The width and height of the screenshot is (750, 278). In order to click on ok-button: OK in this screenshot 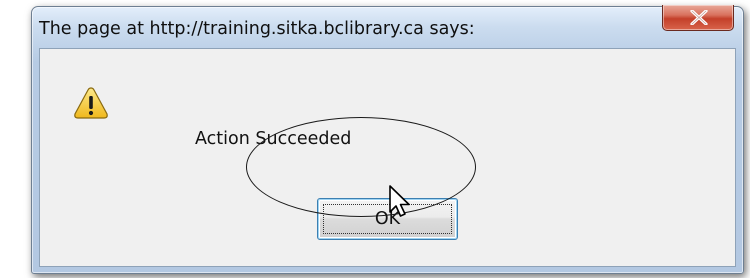, I will do `click(387, 219)`.